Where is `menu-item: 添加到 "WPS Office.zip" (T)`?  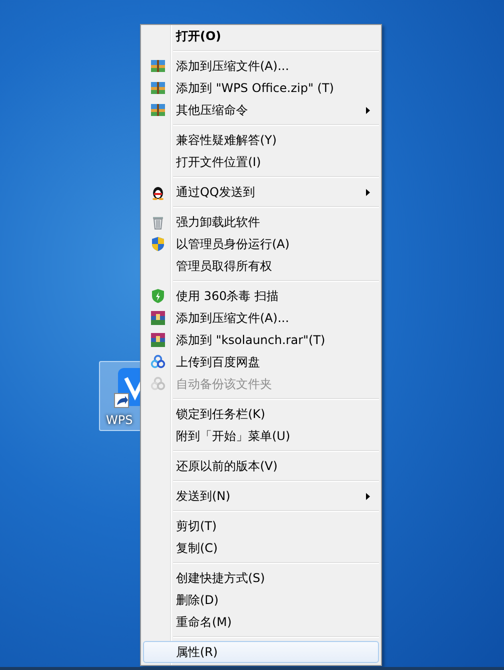
menu-item: 添加到 "WPS Office.zip" (T) is located at coordinates (261, 88).